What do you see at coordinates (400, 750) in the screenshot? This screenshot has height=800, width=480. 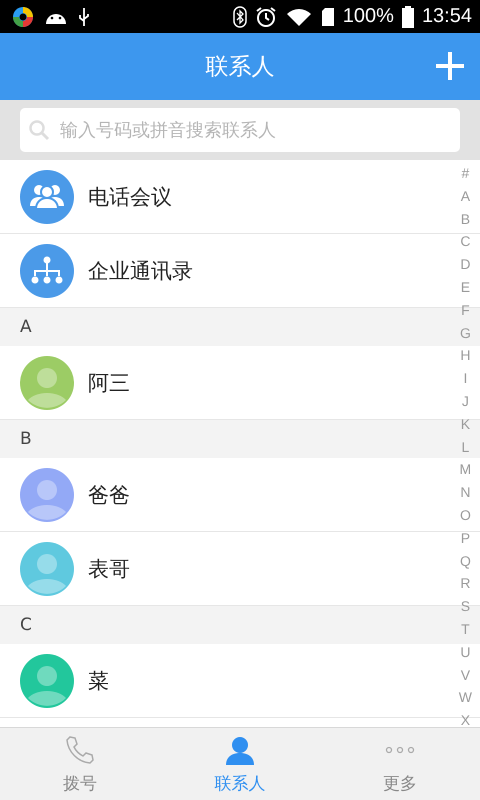 I see `more-icon` at bounding box center [400, 750].